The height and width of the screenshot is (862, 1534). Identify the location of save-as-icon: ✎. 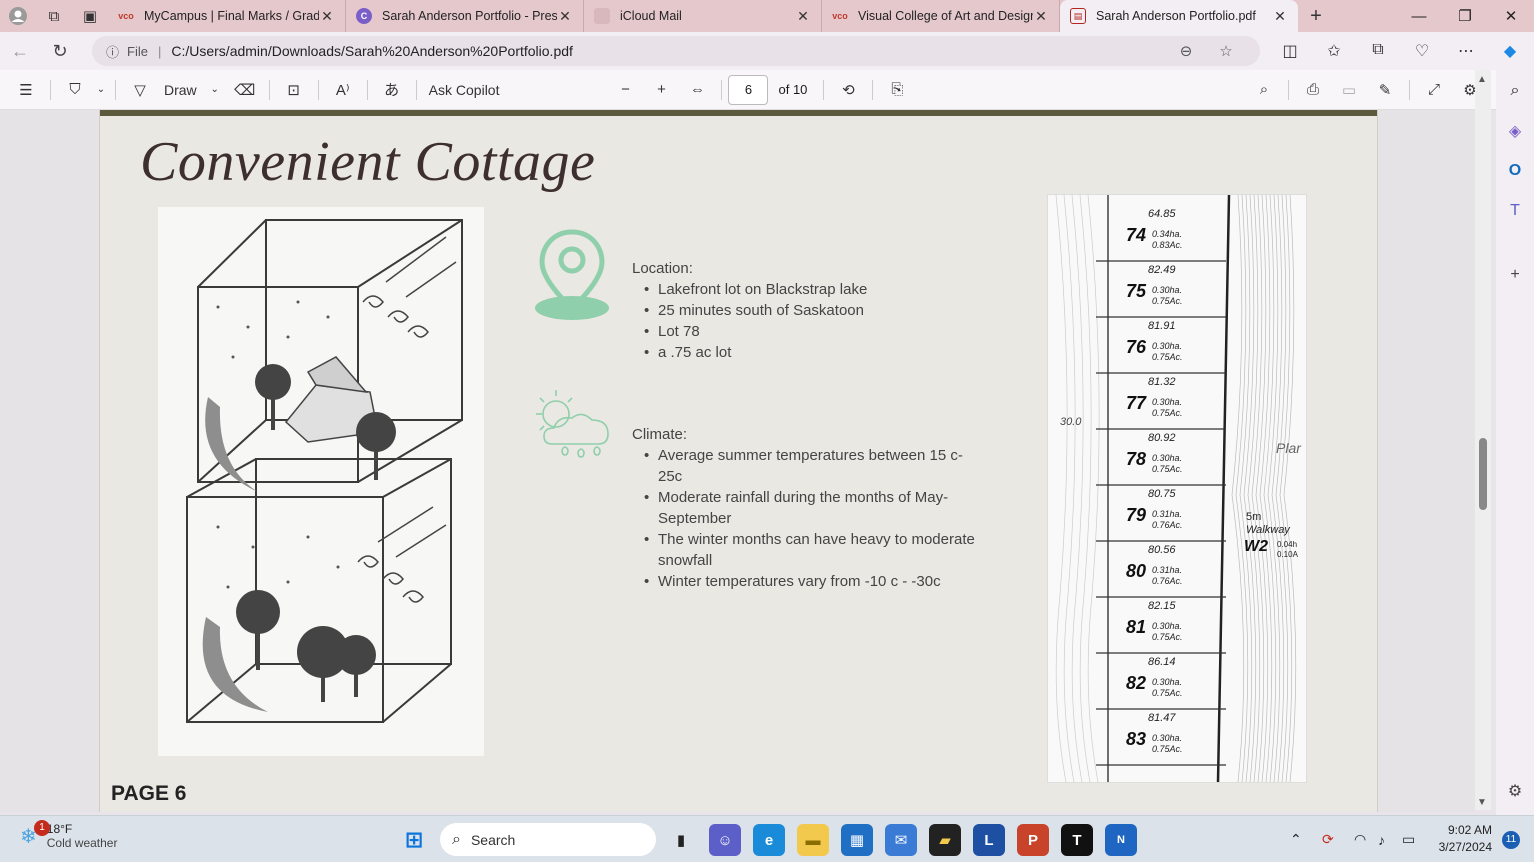
(1385, 90).